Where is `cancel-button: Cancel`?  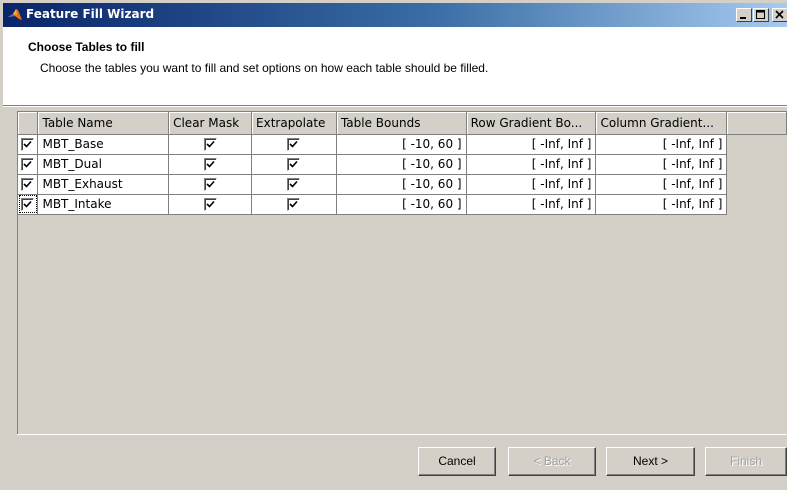
cancel-button: Cancel is located at coordinates (457, 461).